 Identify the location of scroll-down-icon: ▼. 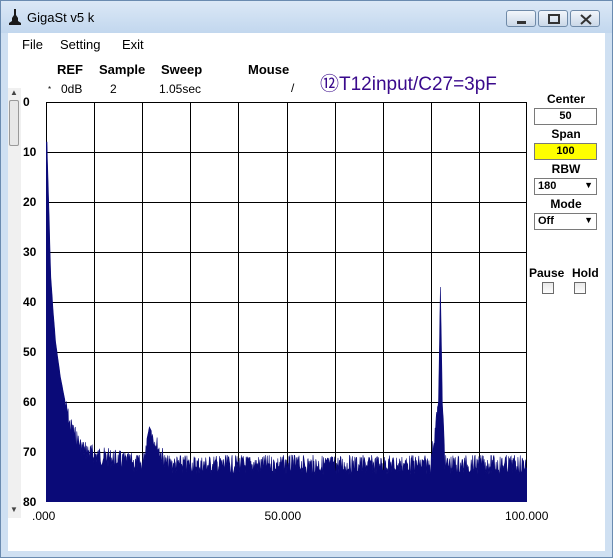
(14, 509).